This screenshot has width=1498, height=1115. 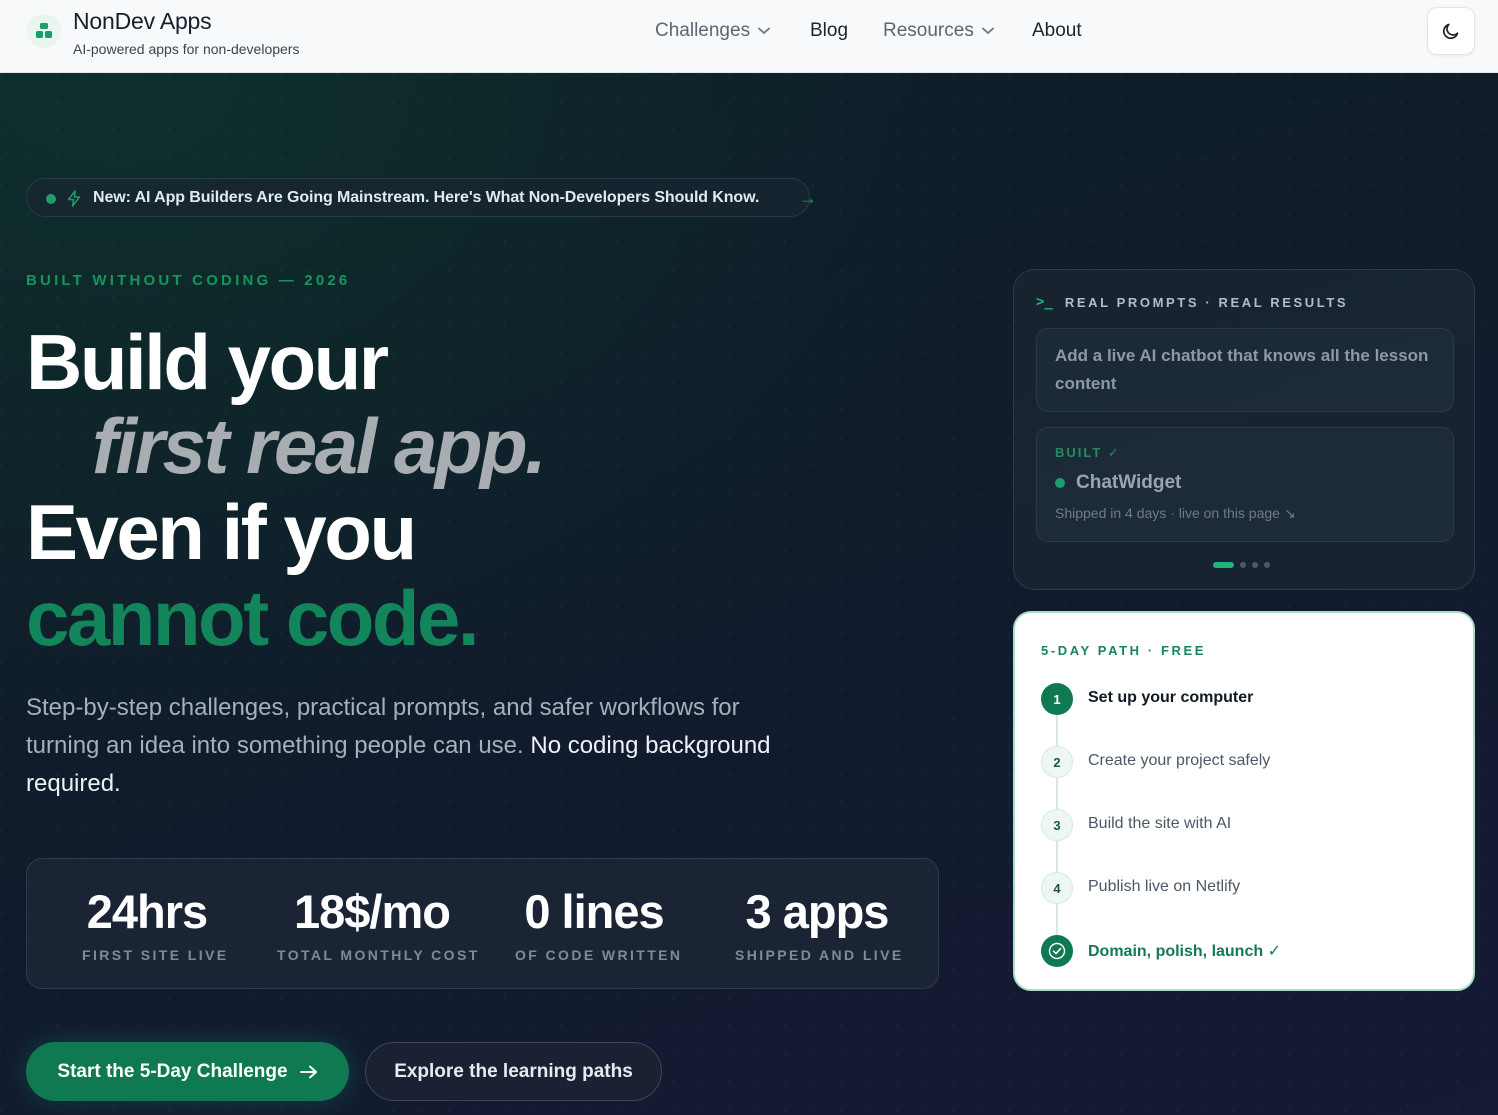 I want to click on stat-label: FIRST SITE LIVE, so click(x=155, y=955).